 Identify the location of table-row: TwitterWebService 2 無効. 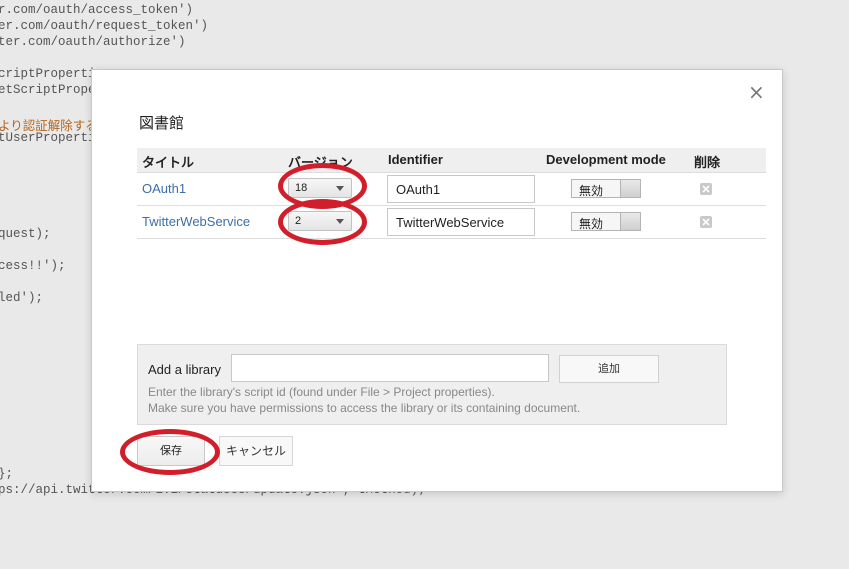
(451, 222).